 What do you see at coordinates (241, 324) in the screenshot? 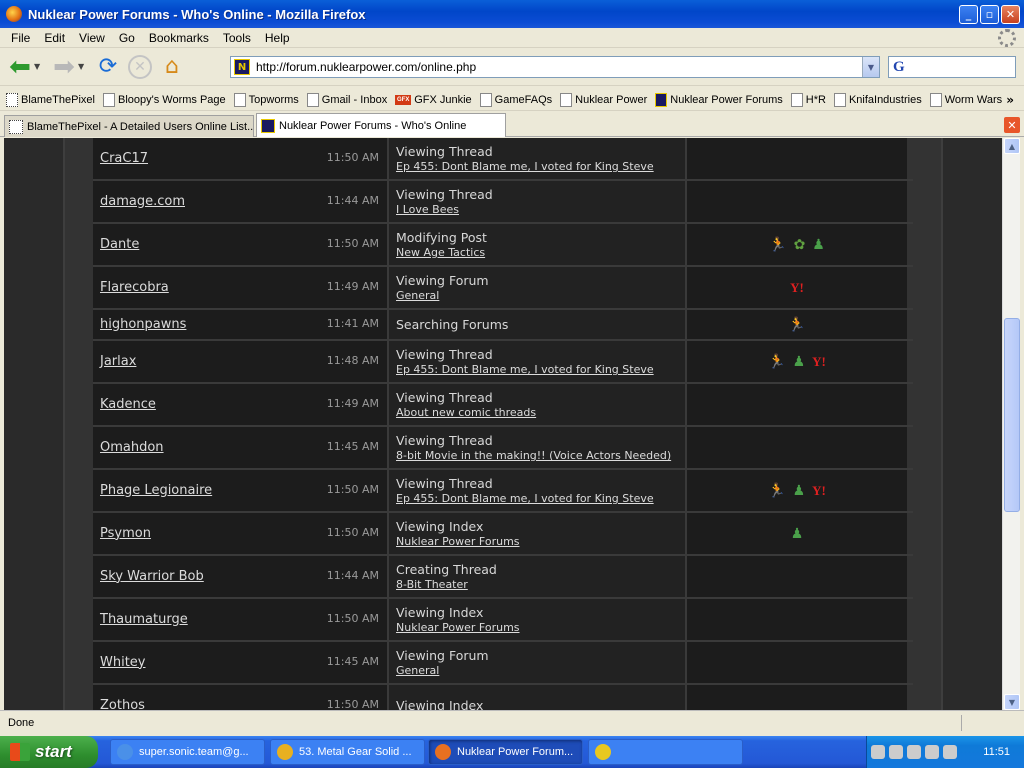
I see `user-cell: highonpawns 11:41 AM` at bounding box center [241, 324].